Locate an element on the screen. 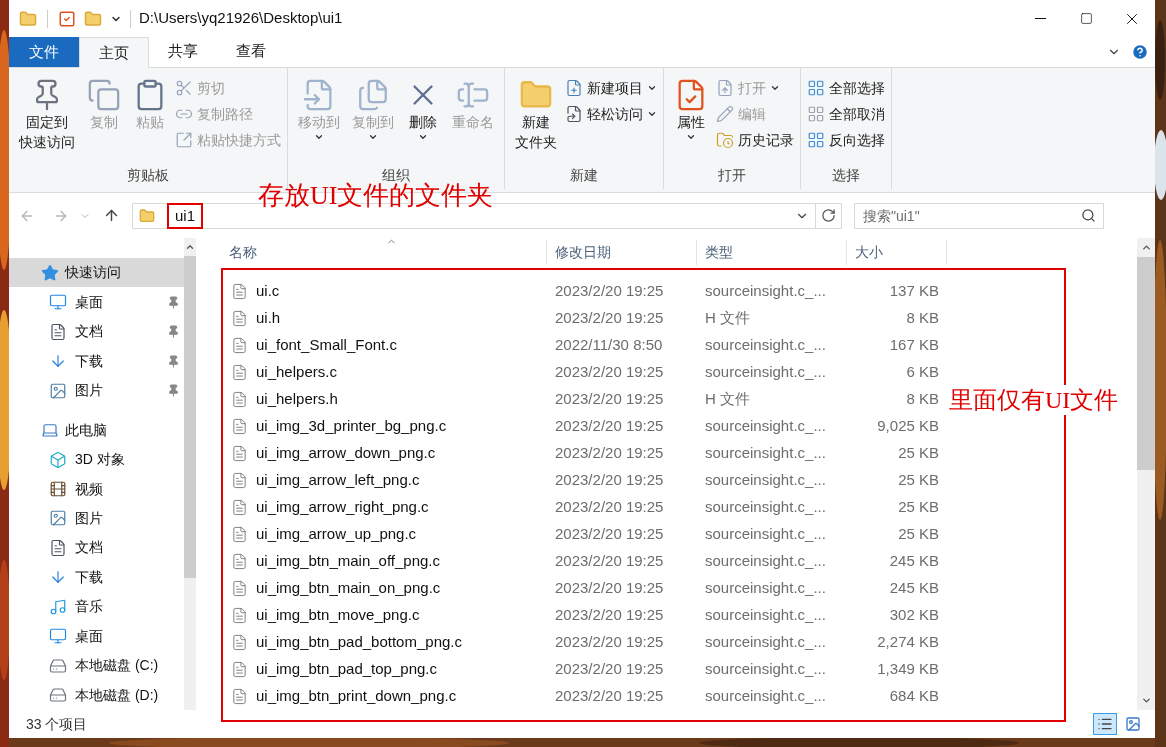 The width and height of the screenshot is (1166, 747). nav-item: 3D 对象 is located at coordinates (96, 459).